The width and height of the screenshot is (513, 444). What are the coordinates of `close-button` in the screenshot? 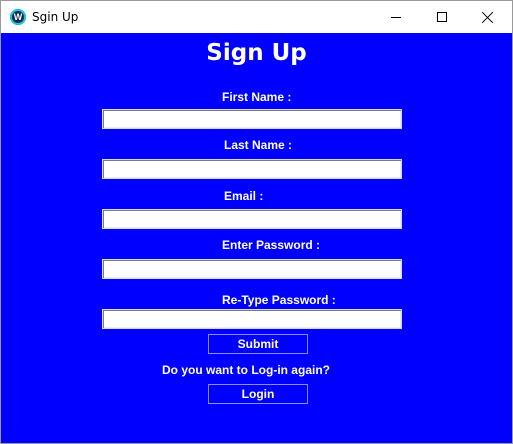 It's located at (488, 17).